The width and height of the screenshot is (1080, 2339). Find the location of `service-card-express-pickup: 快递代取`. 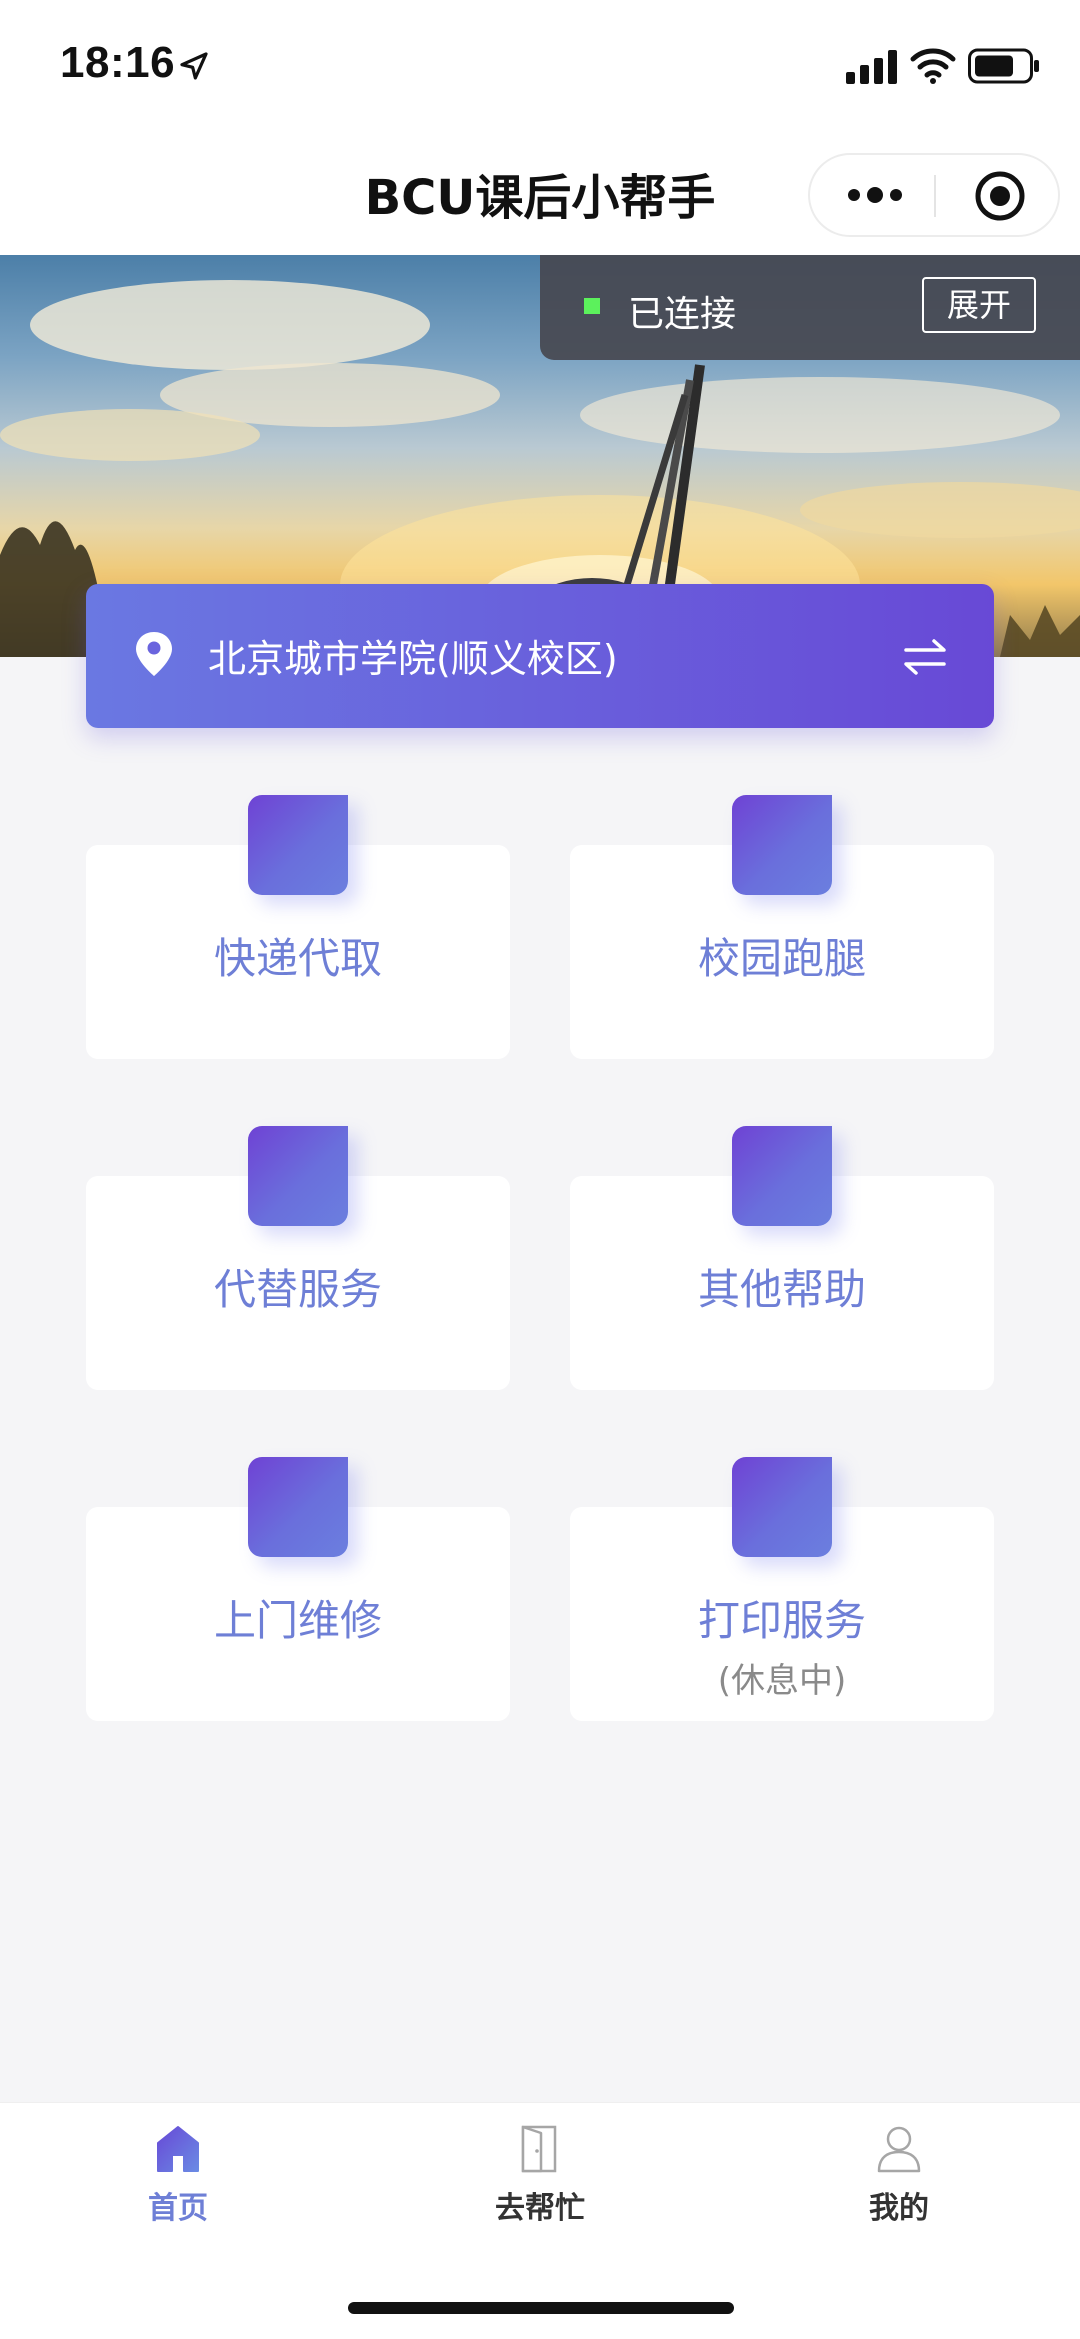

service-card-express-pickup: 快递代取 is located at coordinates (298, 927).